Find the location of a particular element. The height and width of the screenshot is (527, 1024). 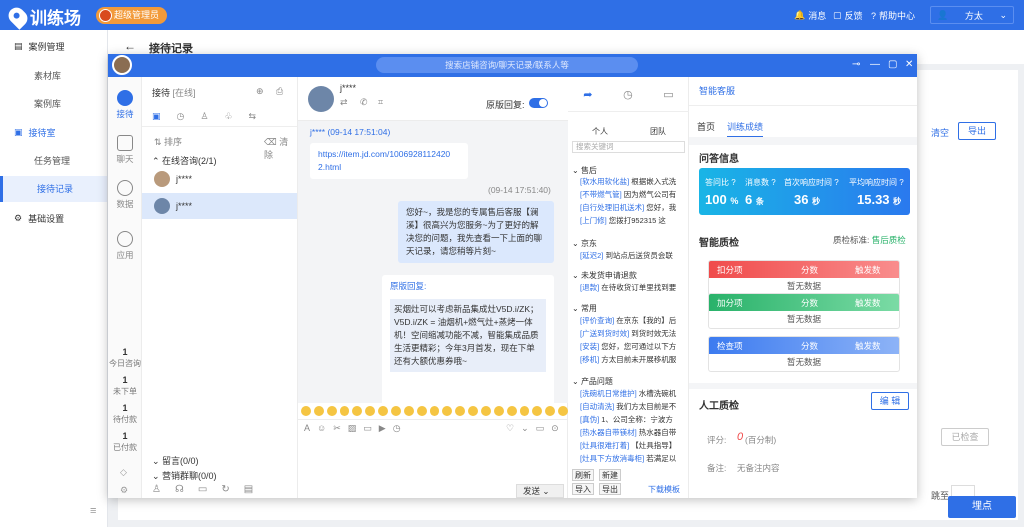

nav-case-mgmt: ▤ 案例管理 is located at coordinates (39, 46).